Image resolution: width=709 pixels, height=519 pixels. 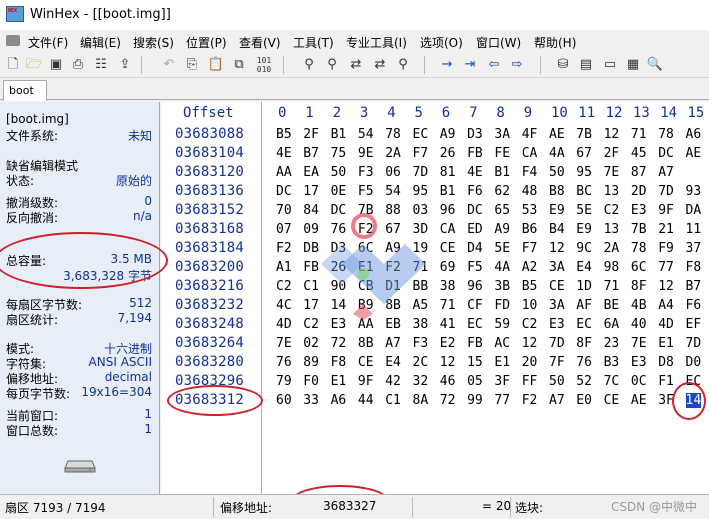 What do you see at coordinates (366, 191) in the screenshot?
I see `hex-byte: F5` at bounding box center [366, 191].